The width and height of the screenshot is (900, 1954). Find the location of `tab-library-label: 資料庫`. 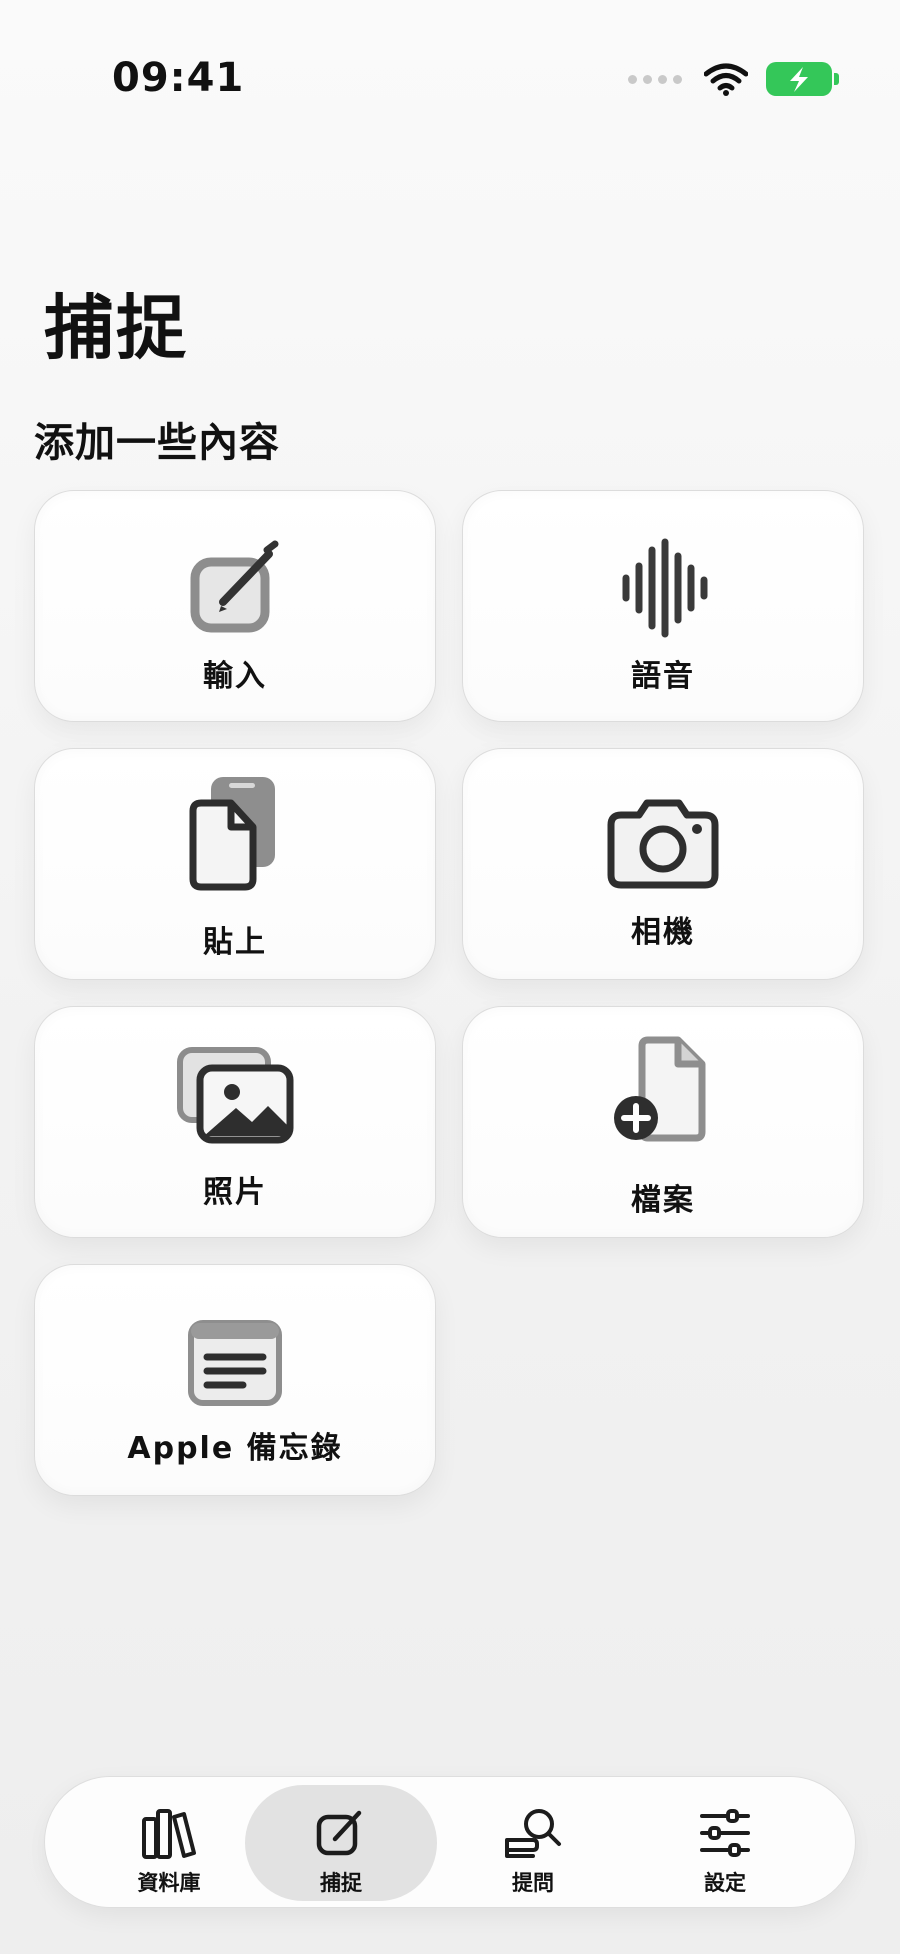

tab-library-label: 資料庫 is located at coordinates (169, 1883).